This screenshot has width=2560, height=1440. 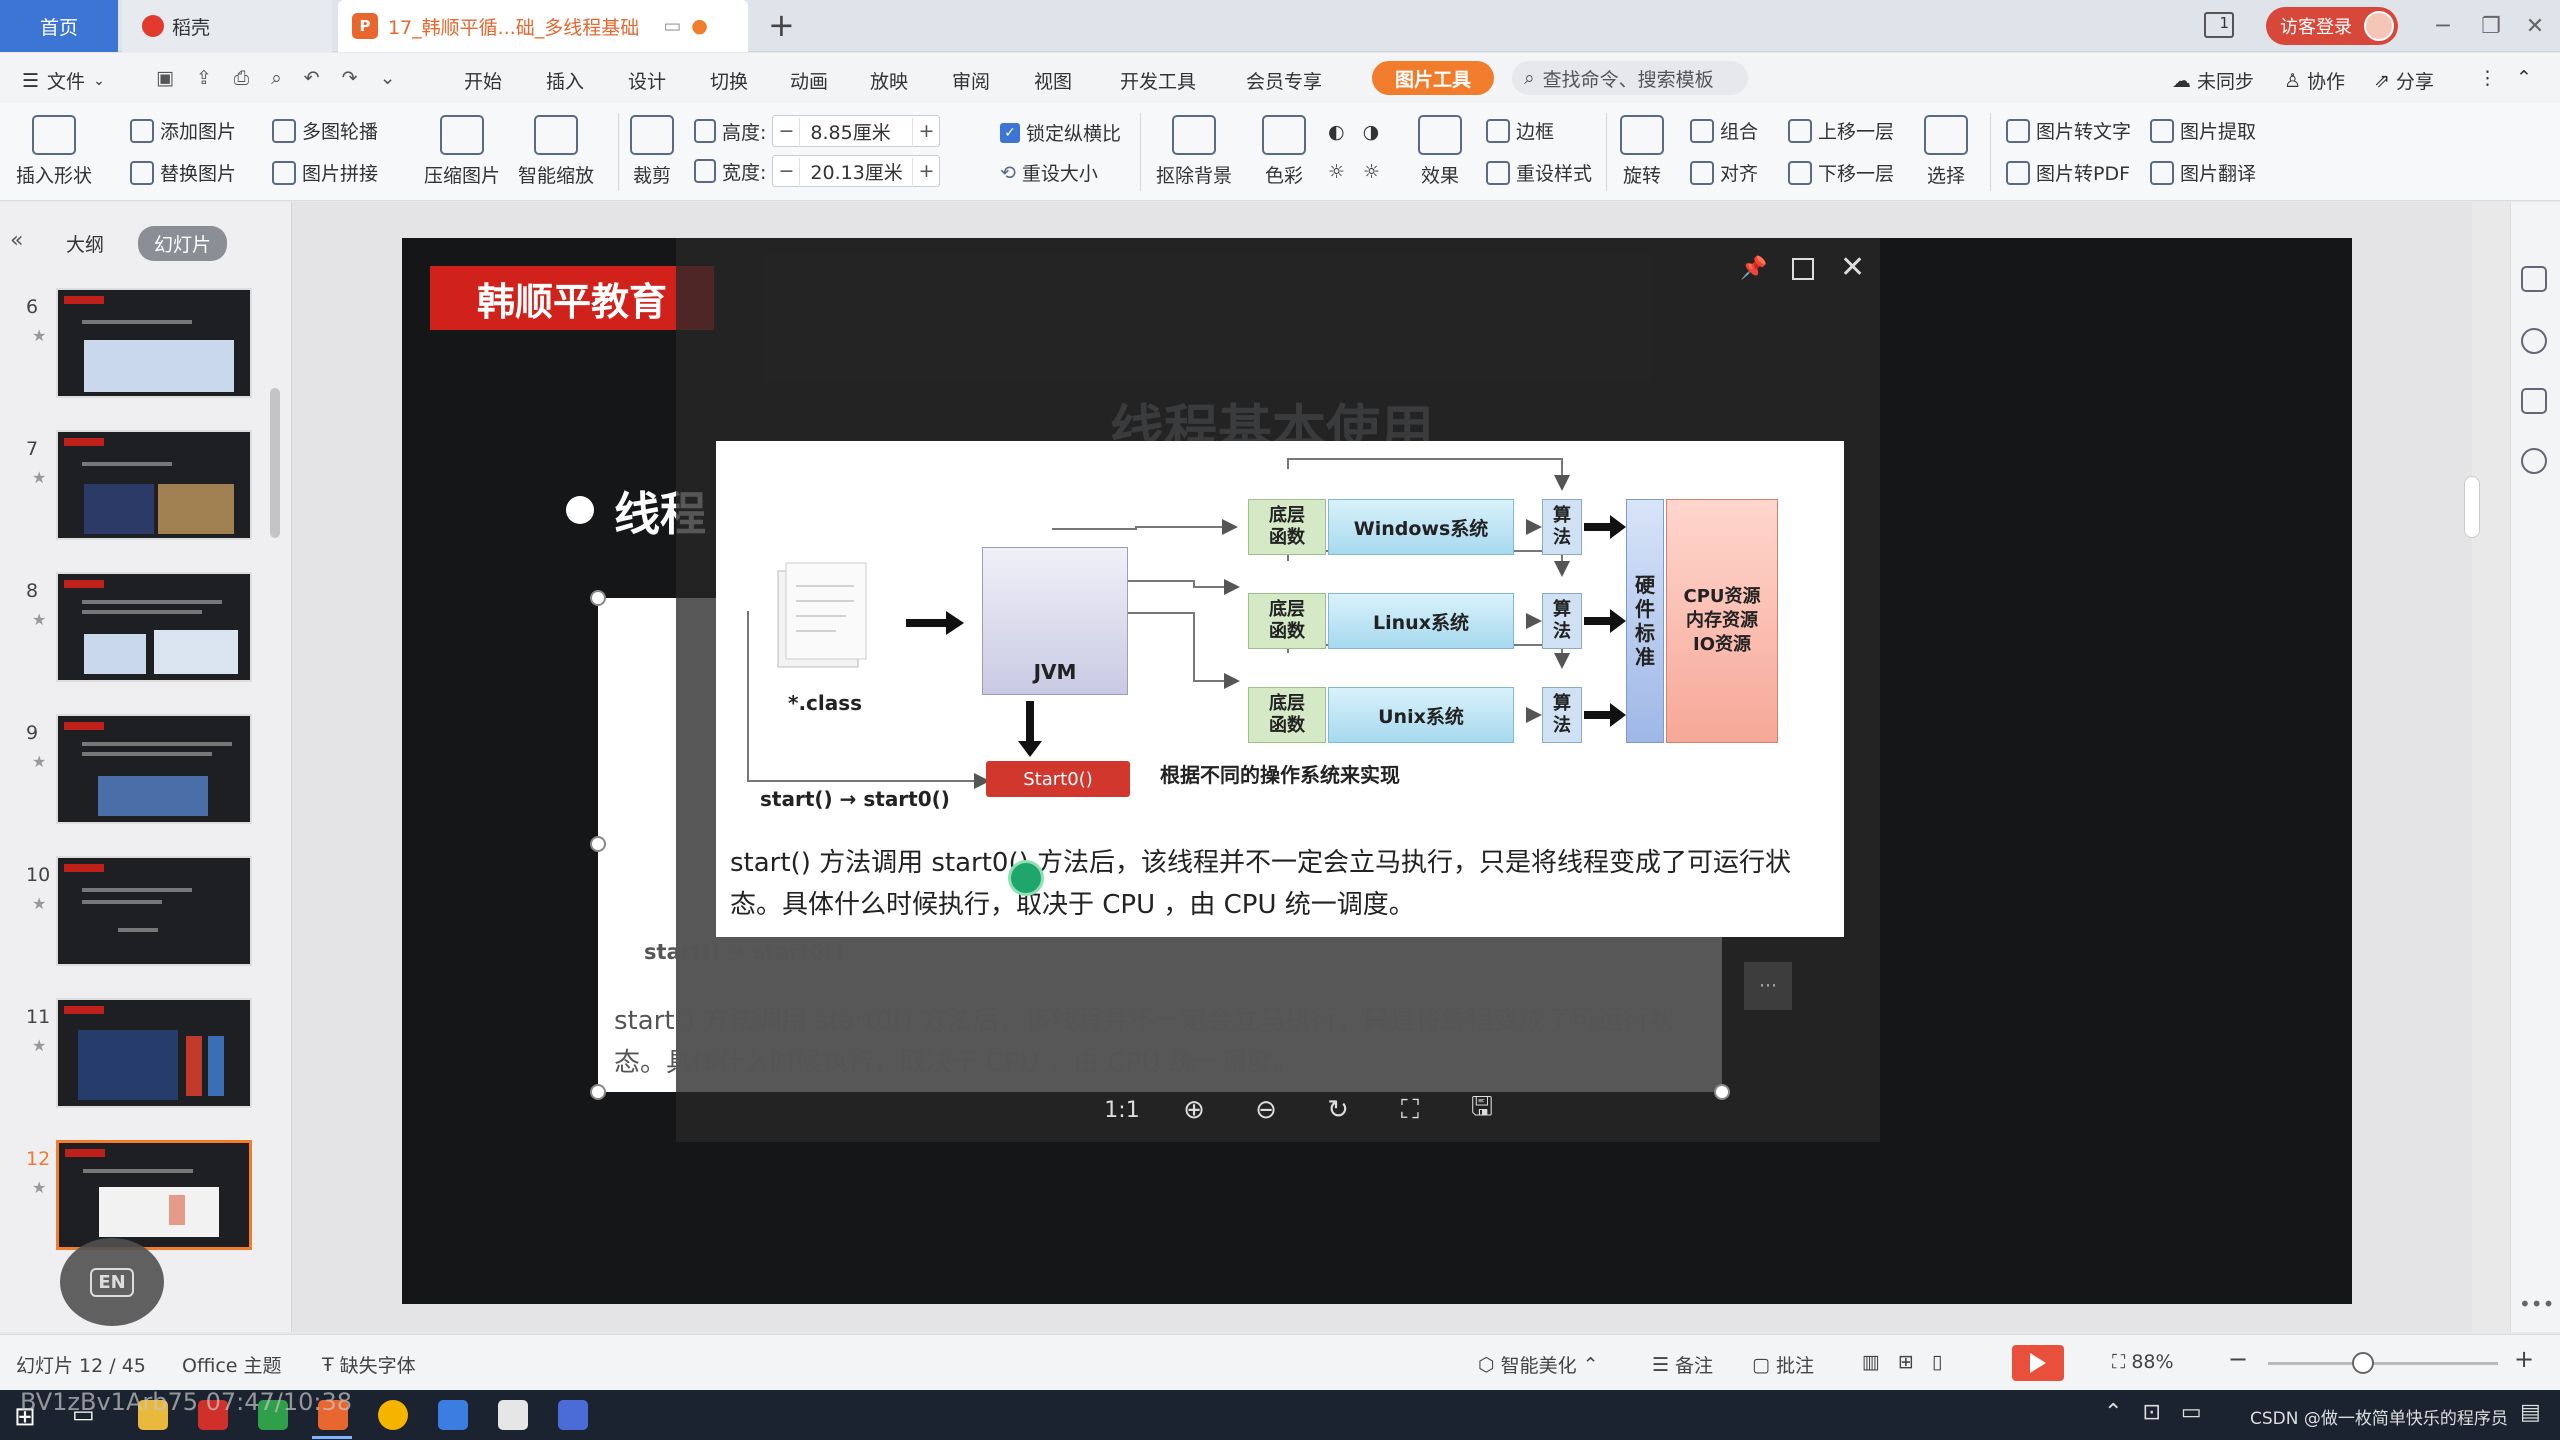 I want to click on normal-view-icon: ▥, so click(x=1871, y=1362).